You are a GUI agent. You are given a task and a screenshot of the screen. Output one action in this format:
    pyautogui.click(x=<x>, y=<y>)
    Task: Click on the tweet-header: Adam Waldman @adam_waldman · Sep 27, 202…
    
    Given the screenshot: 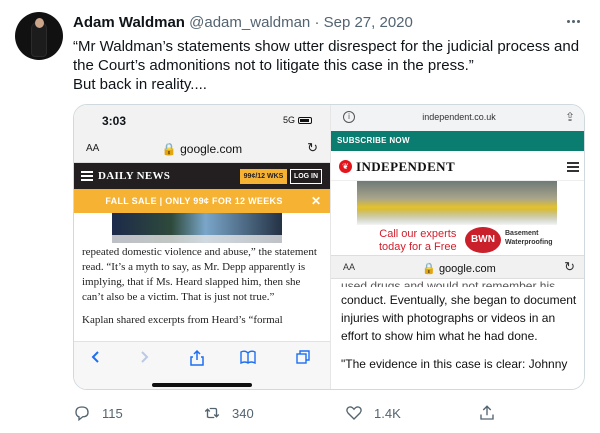 What is the action you would take?
    pyautogui.click(x=243, y=22)
    